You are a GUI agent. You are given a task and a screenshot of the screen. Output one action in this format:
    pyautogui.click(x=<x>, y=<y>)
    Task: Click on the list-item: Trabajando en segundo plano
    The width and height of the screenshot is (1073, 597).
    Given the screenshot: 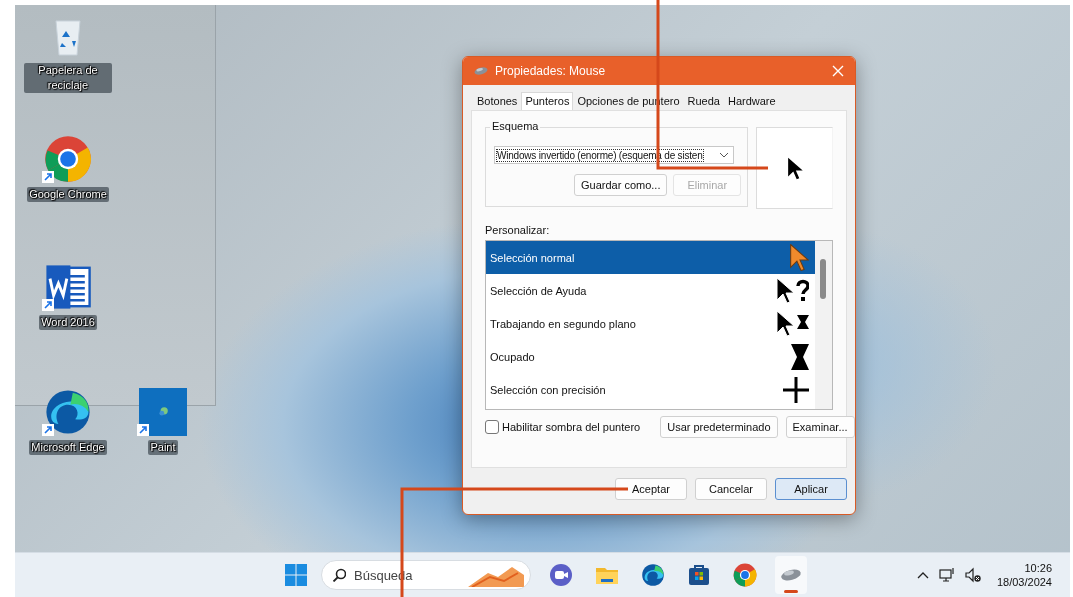 What is the action you would take?
    pyautogui.click(x=650, y=323)
    